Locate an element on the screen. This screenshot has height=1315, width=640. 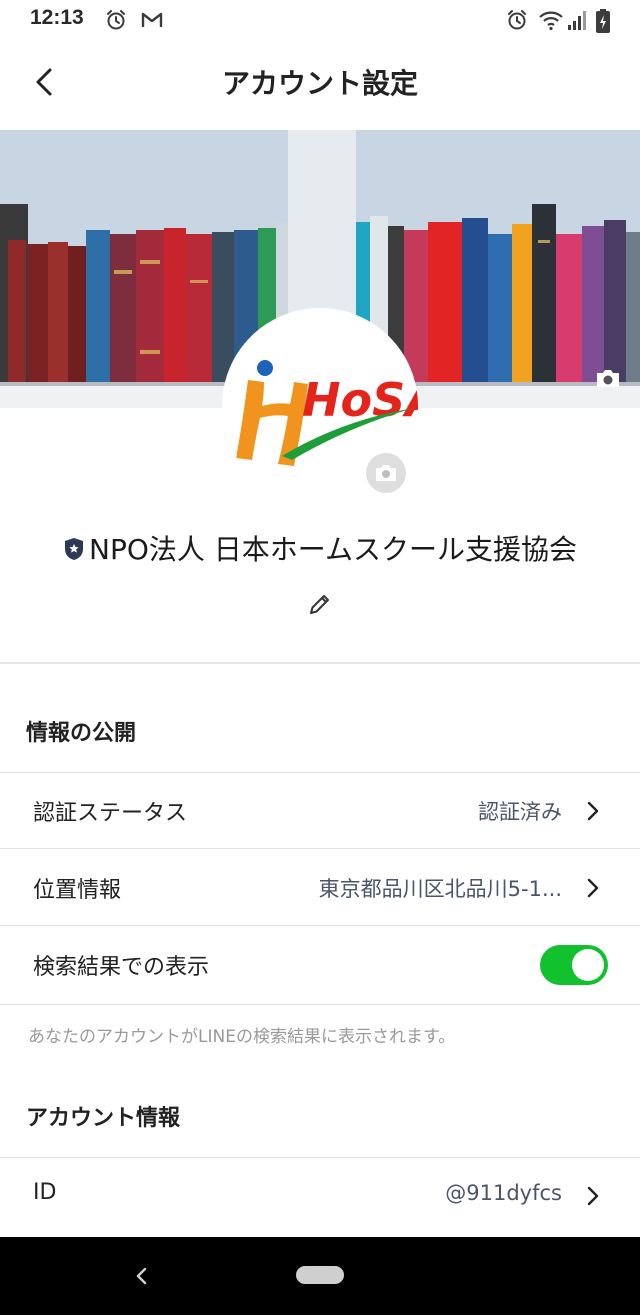
battery-icon is located at coordinates (603, 21).